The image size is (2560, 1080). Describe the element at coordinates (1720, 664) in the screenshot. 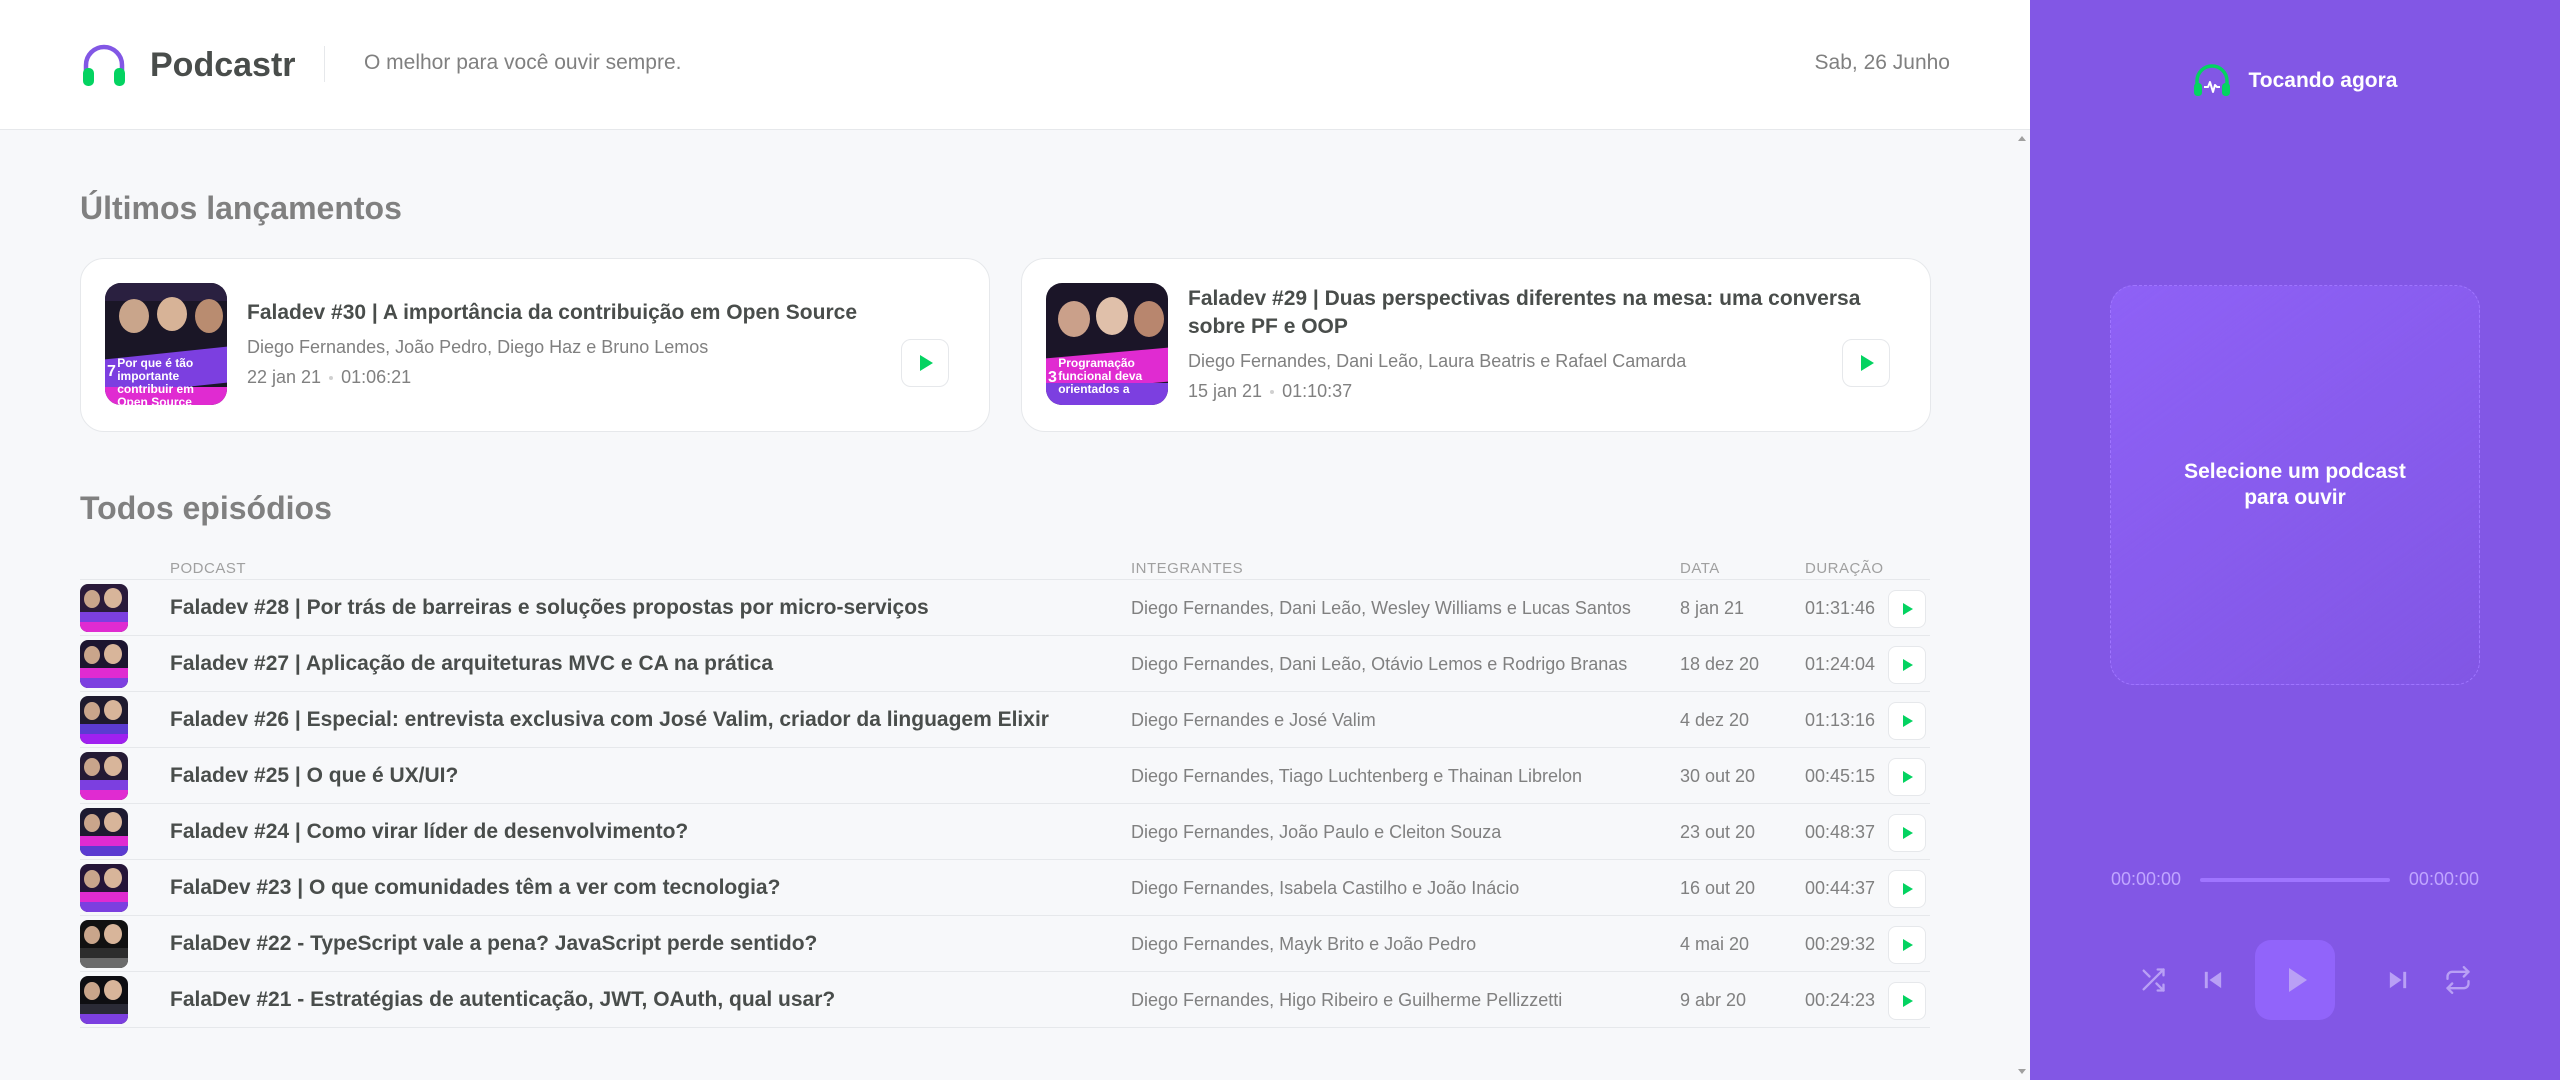

I see `episode-date: 18 dez 20` at that location.